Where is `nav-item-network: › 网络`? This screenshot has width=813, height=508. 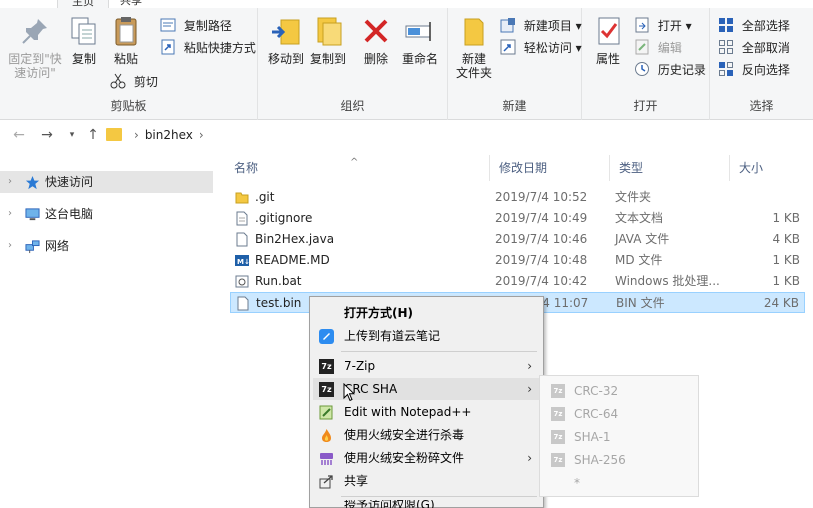 nav-item-network: › 网络 is located at coordinates (106, 246).